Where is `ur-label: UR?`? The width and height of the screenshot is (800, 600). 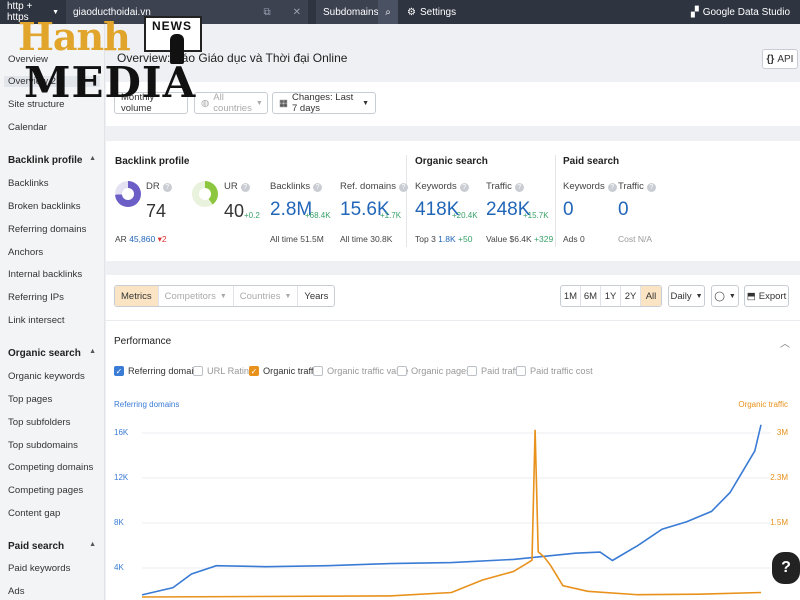 ur-label: UR? is located at coordinates (237, 186).